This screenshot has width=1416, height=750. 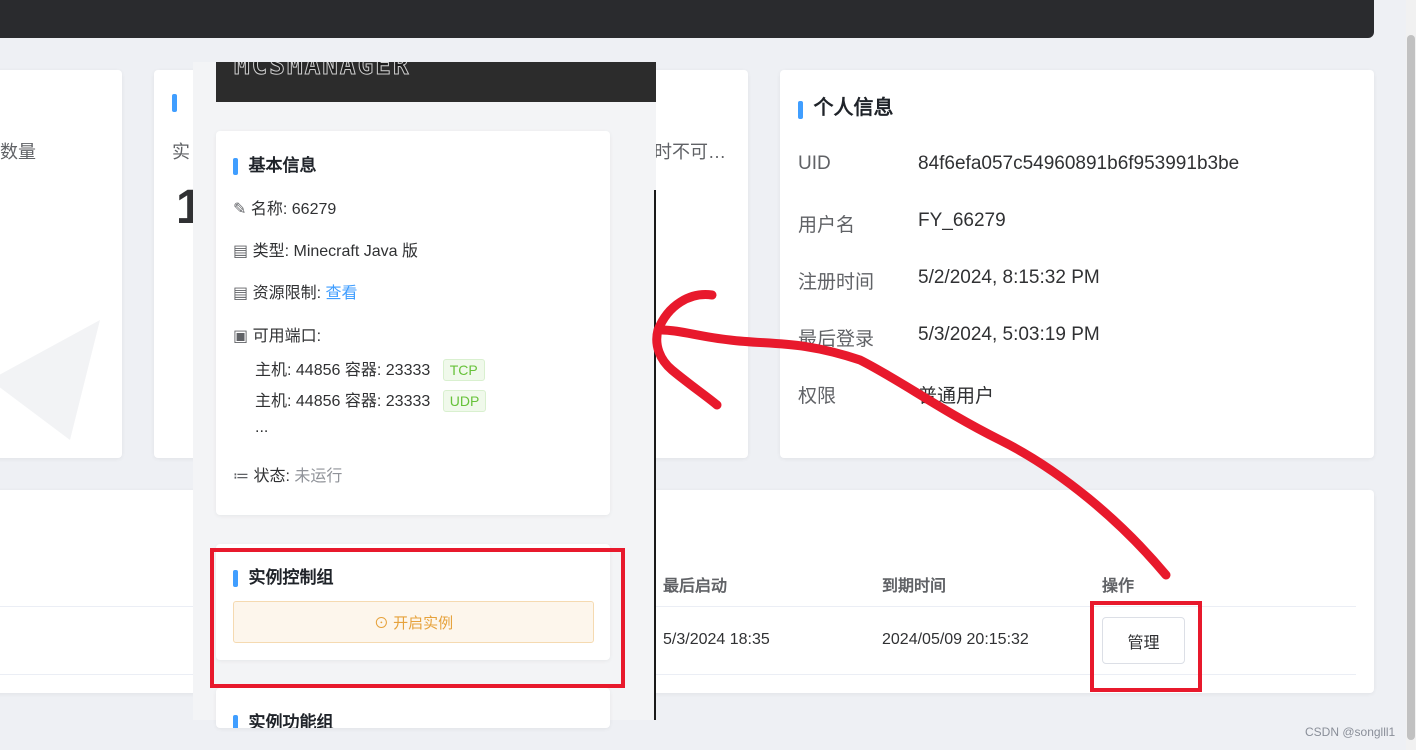 What do you see at coordinates (911, 435) in the screenshot?
I see `annotation-arrow` at bounding box center [911, 435].